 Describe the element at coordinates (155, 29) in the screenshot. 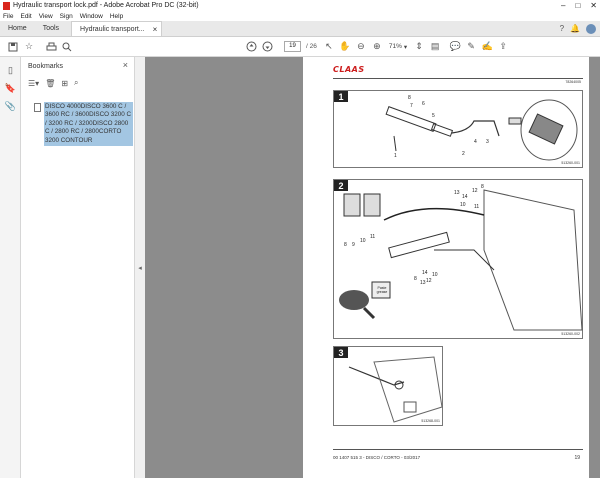

I see `close-tab-icon: ×` at that location.